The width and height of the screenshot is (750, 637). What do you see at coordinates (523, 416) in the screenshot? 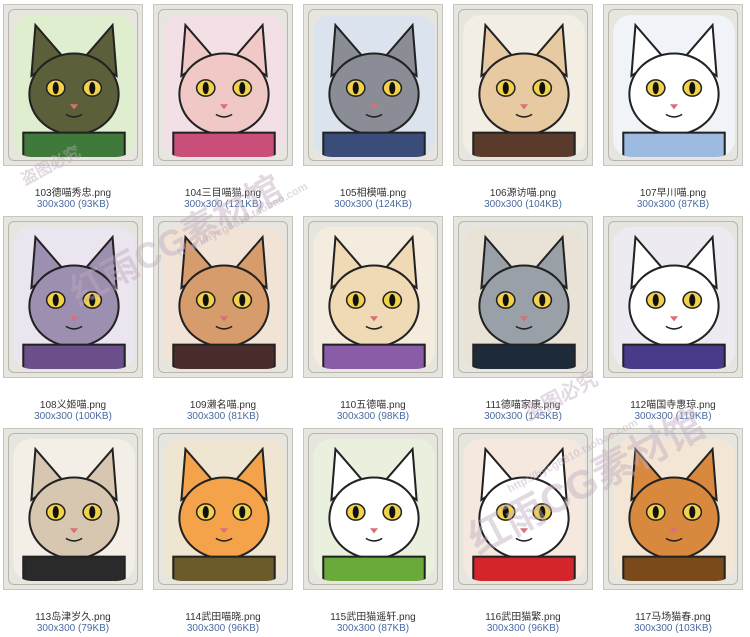
I see `file-dimensions: 300x300 (145KB)` at bounding box center [523, 416].